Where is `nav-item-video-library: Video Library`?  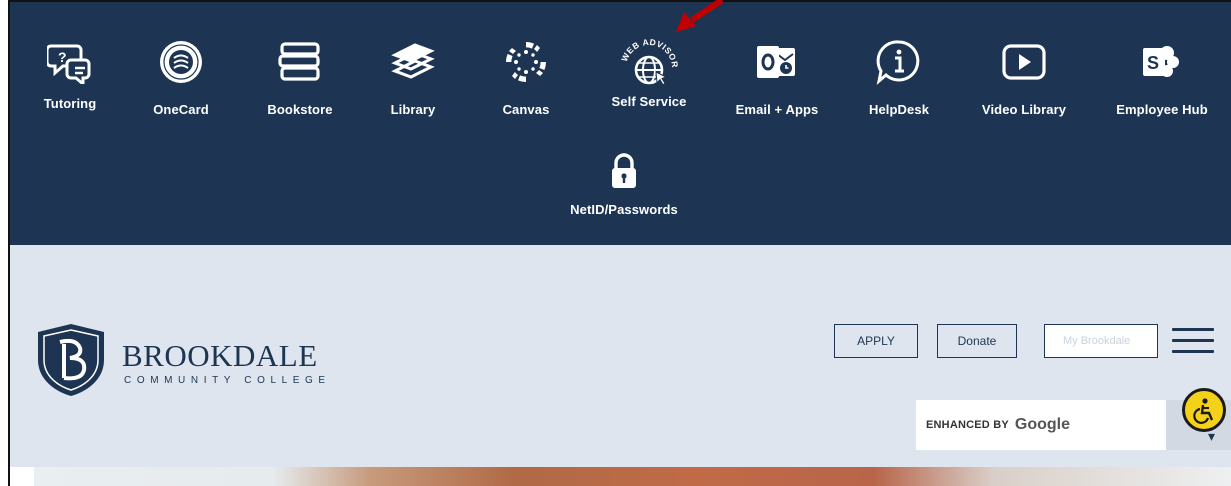 nav-item-video-library: Video Library is located at coordinates (1024, 77).